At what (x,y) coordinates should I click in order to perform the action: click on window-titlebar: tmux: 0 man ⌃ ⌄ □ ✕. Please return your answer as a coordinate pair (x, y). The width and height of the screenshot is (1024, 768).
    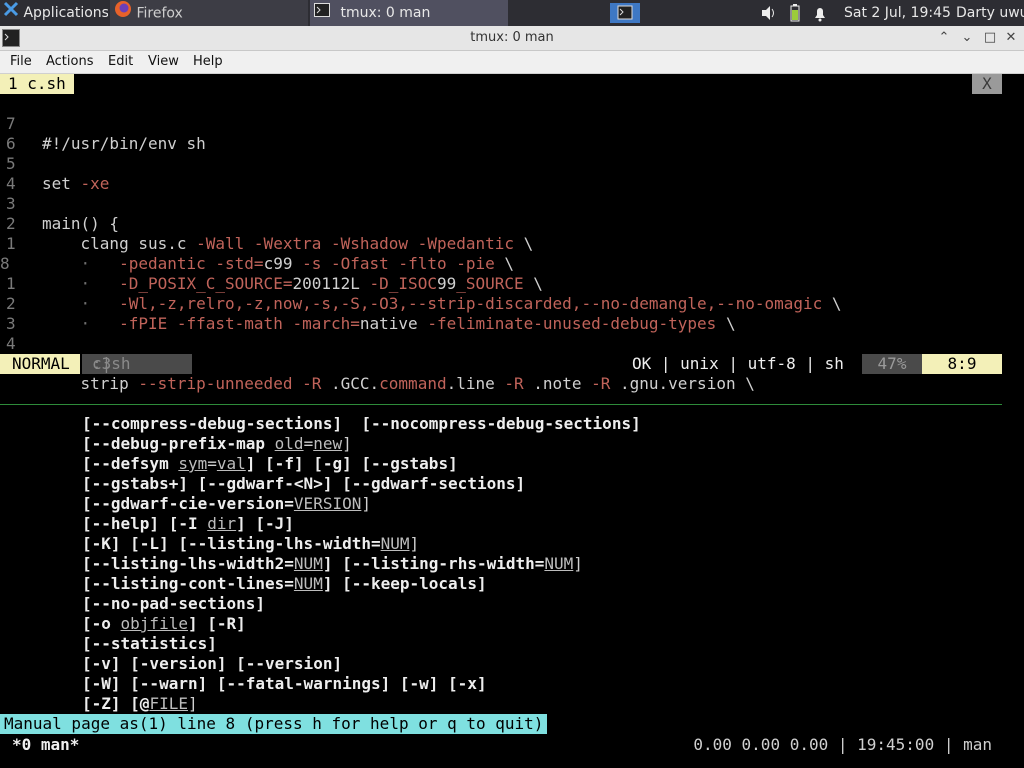
    Looking at the image, I should click on (512, 38).